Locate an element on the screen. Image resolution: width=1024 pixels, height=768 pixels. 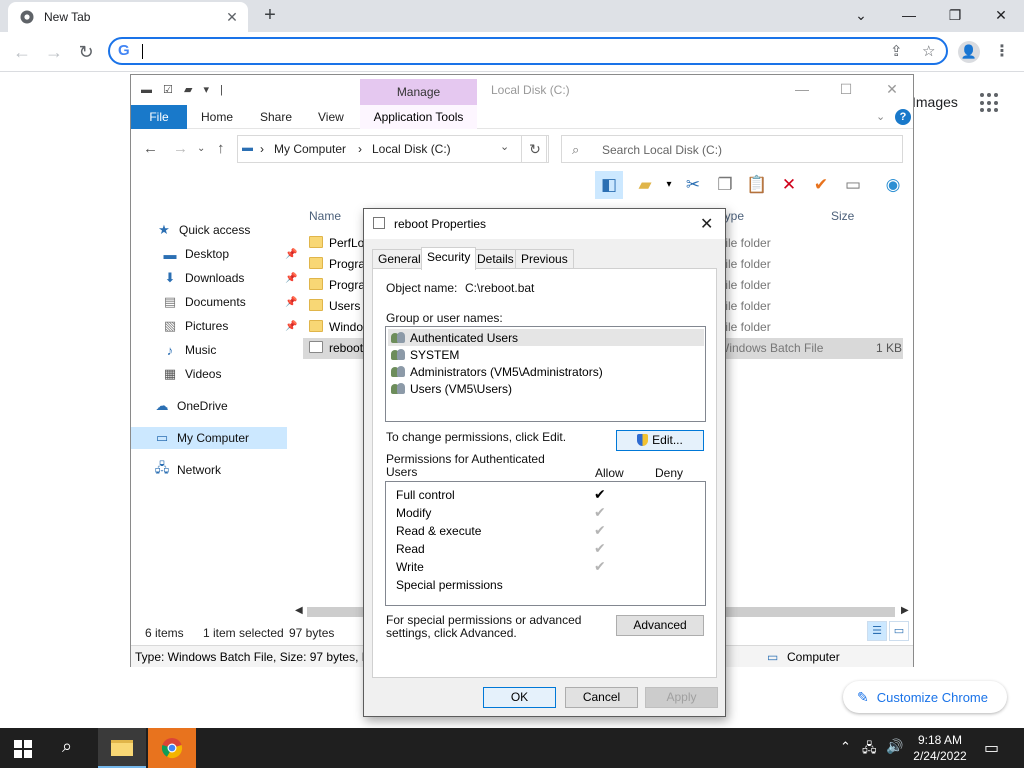
forward-icon: → is located at coordinates (54, 52).